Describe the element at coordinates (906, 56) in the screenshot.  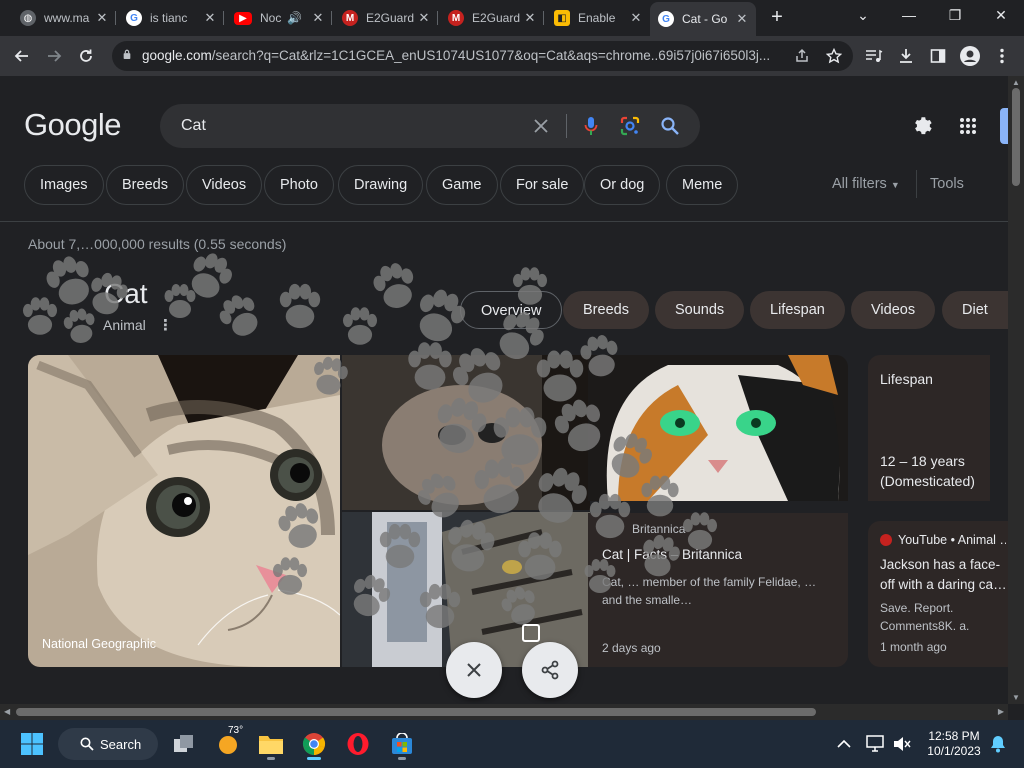
I see `downloads-icon` at that location.